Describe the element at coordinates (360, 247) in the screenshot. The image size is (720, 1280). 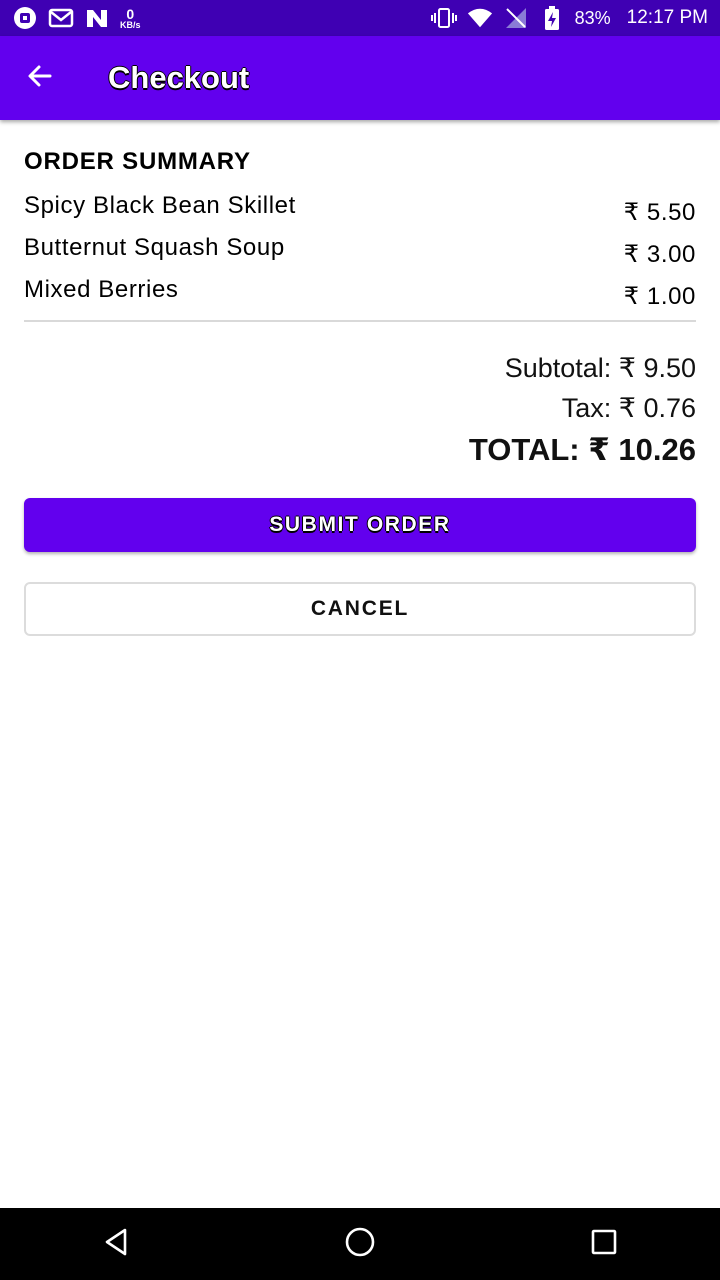
I see `order-item: Butternut Squash Soup ₹ 3.00` at that location.